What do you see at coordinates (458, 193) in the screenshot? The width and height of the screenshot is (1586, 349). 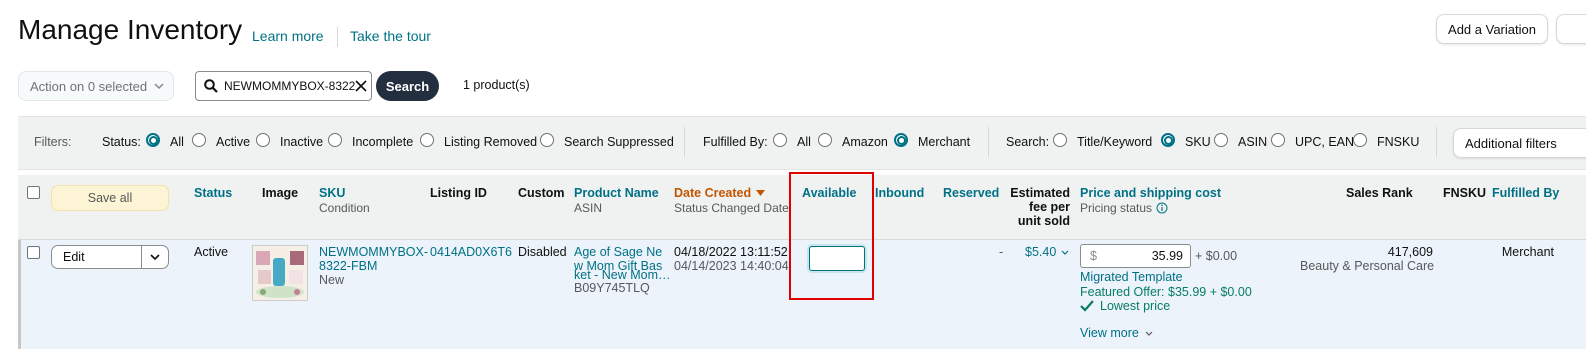 I see `listing-id-column-header: Listing ID` at bounding box center [458, 193].